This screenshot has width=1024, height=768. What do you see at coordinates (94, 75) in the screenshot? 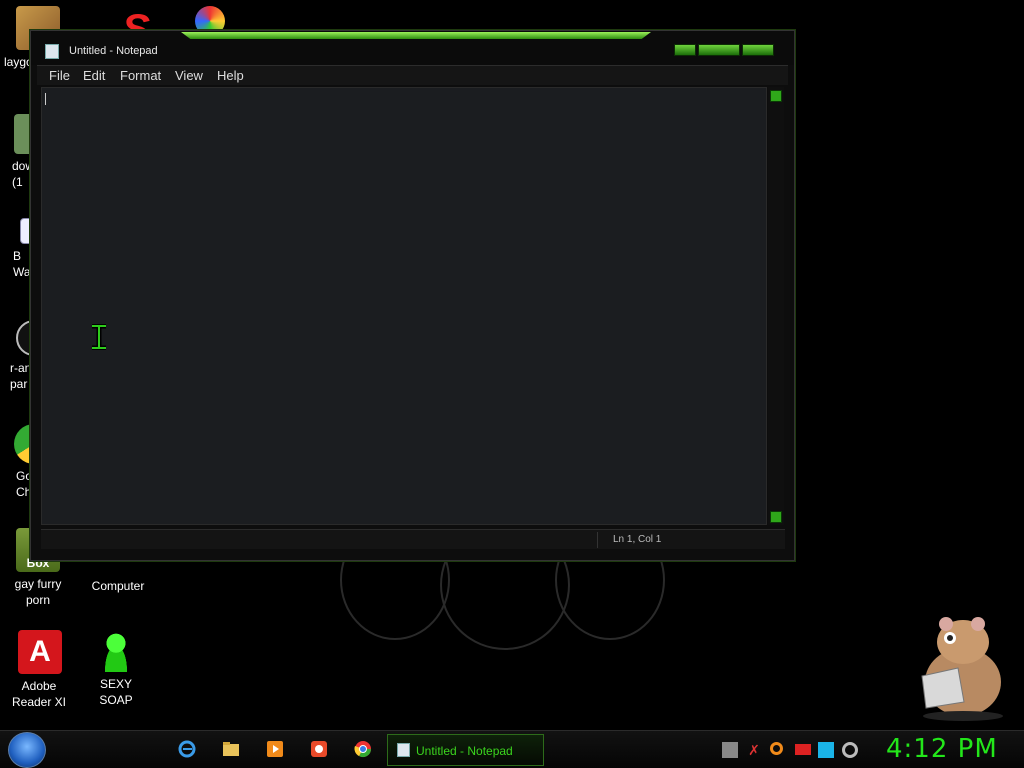
I see `menu-edit: Edit` at bounding box center [94, 75].